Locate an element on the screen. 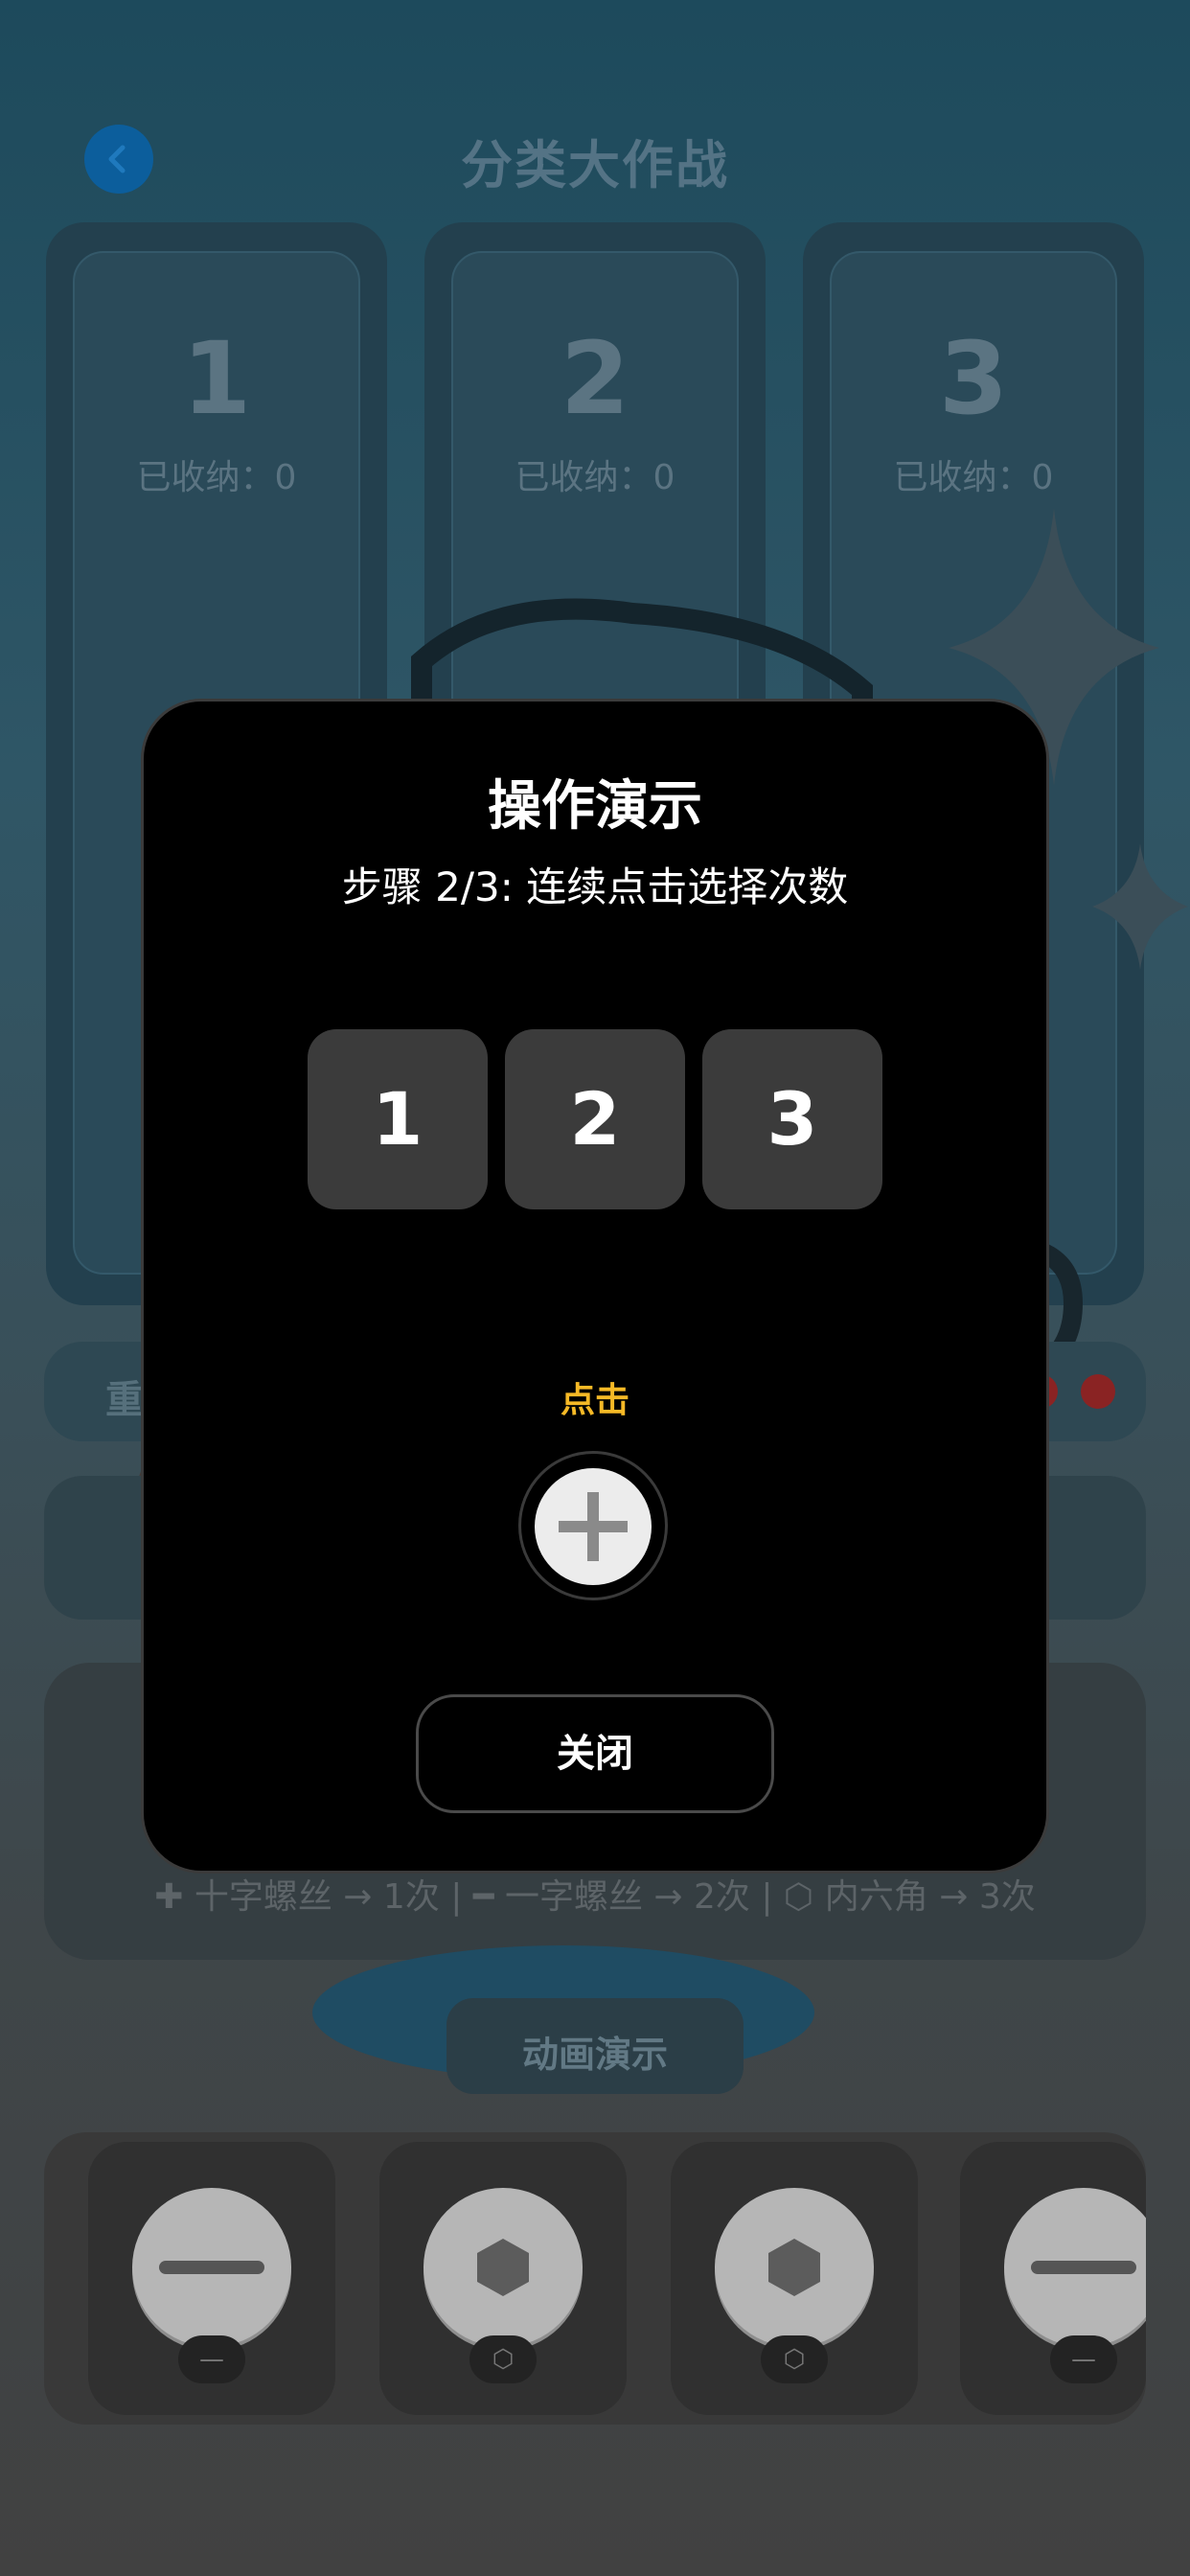 The width and height of the screenshot is (1190, 2576). cross-screw-icon is located at coordinates (593, 1526).